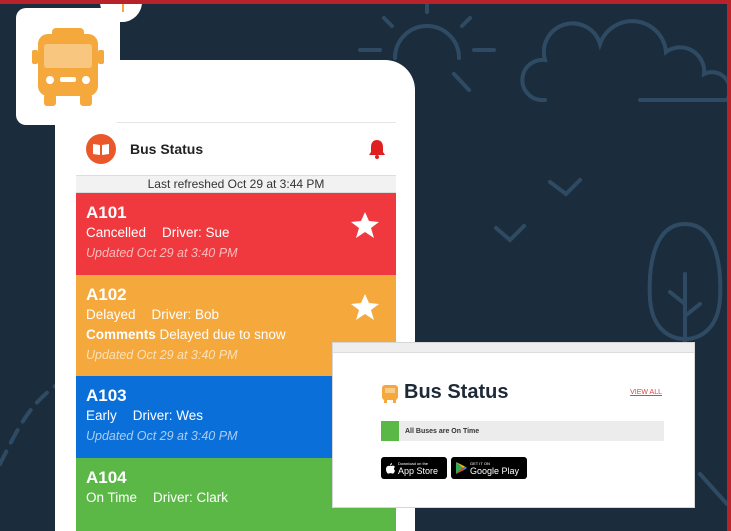 The width and height of the screenshot is (731, 531). Describe the element at coordinates (461, 468) in the screenshot. I see `google-play-icon` at that location.